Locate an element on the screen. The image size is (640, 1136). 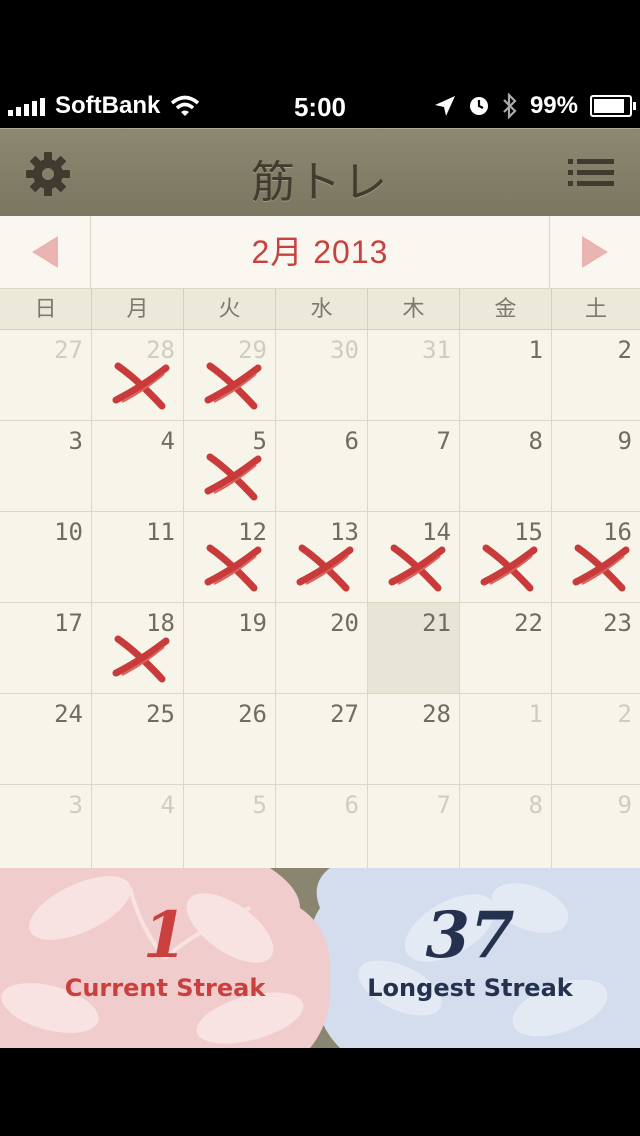
previous-month-button is located at coordinates (45, 252).